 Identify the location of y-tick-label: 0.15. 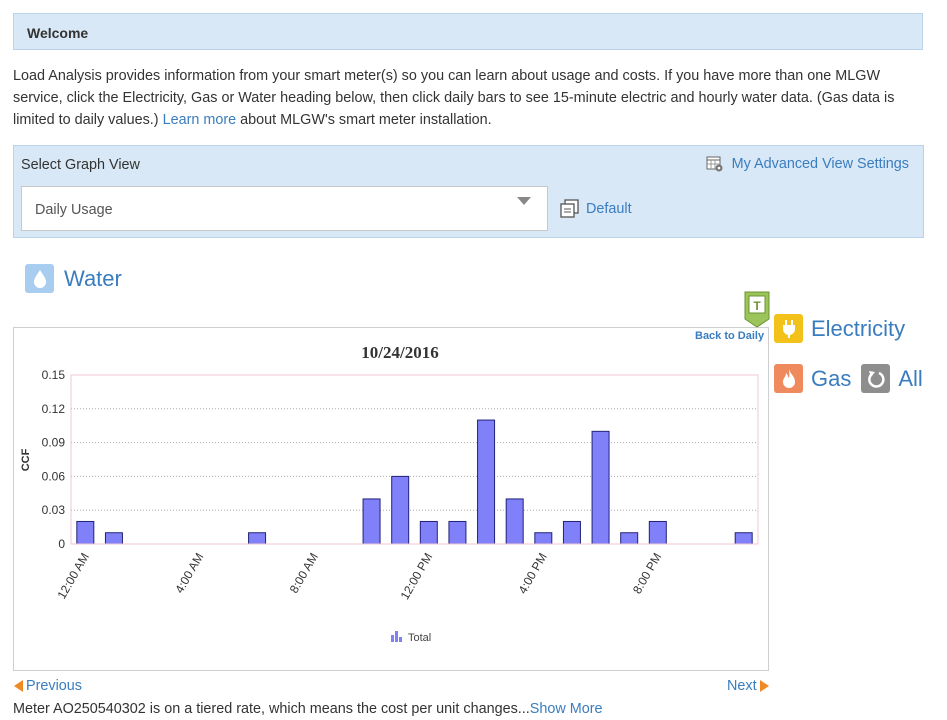
(54, 375).